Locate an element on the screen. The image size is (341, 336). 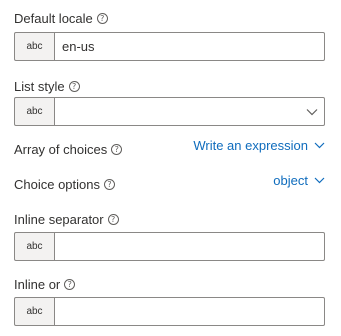
list-style-label: List style is located at coordinates (39, 86).